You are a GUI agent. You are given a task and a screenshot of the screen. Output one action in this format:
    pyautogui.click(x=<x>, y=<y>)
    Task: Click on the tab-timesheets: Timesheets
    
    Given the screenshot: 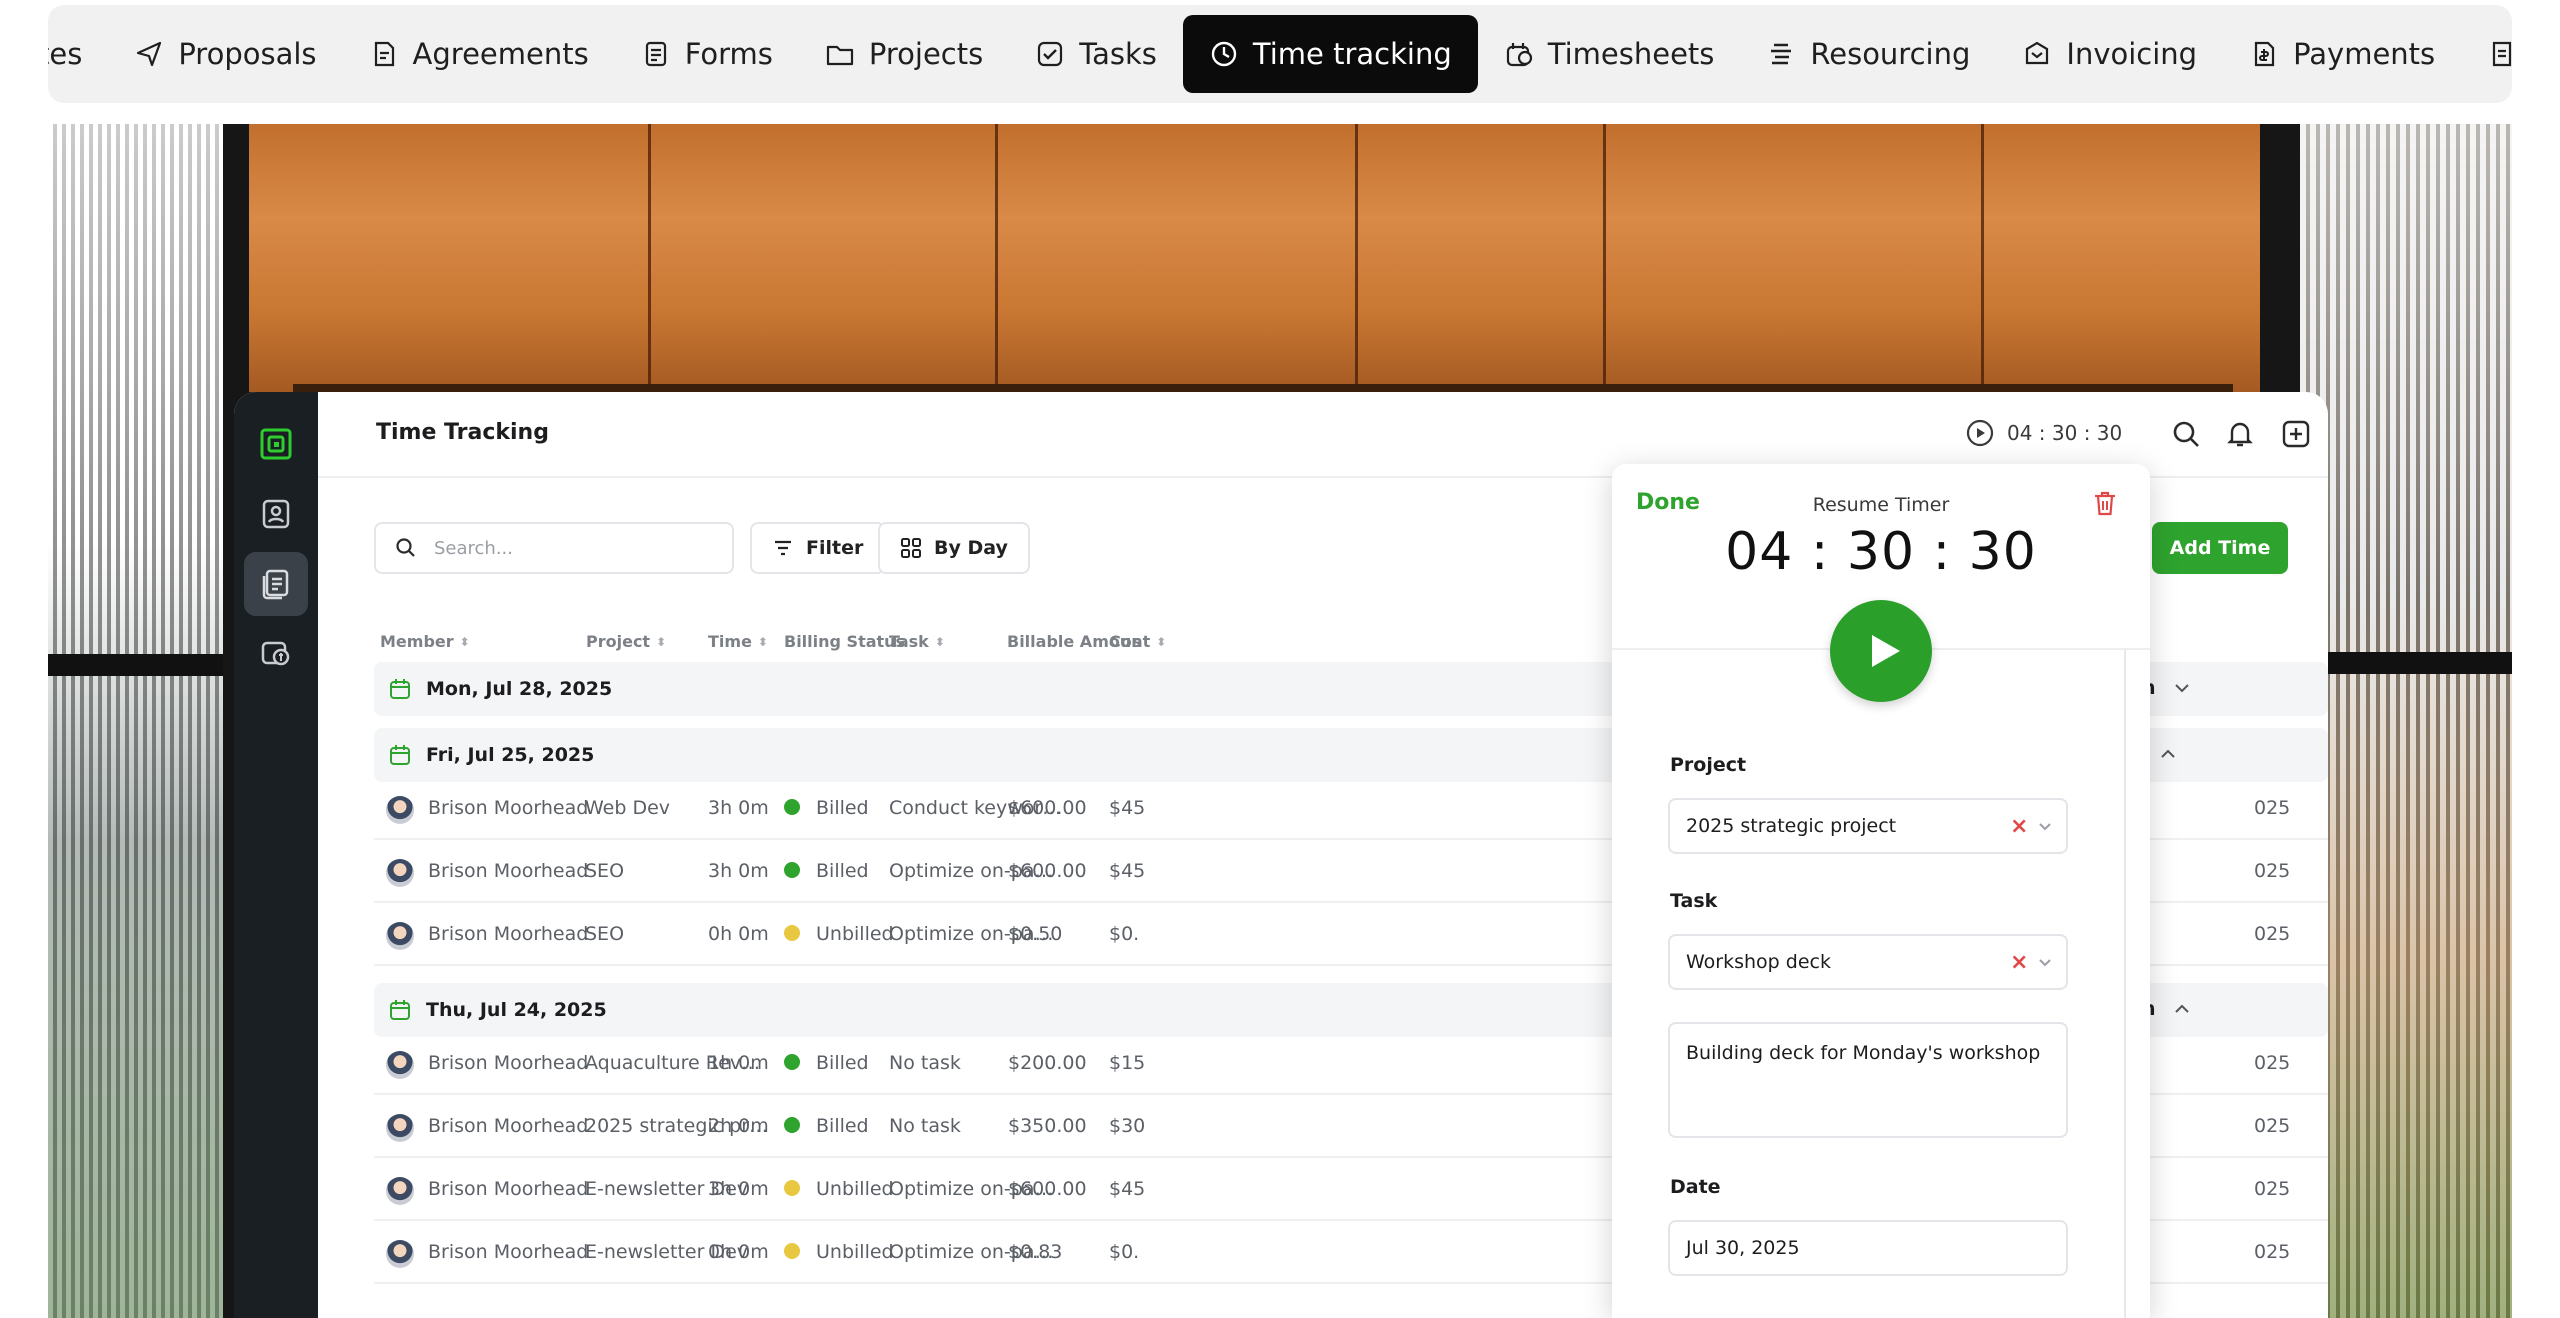 What is the action you would take?
    pyautogui.click(x=1609, y=54)
    